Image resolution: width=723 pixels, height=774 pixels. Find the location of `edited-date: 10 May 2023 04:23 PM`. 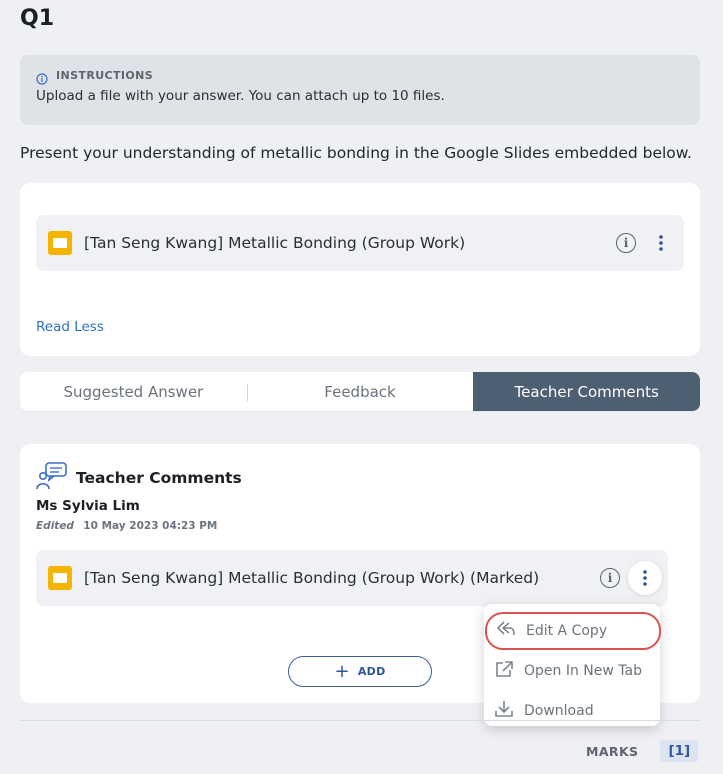

edited-date: 10 May 2023 04:23 PM is located at coordinates (150, 526).